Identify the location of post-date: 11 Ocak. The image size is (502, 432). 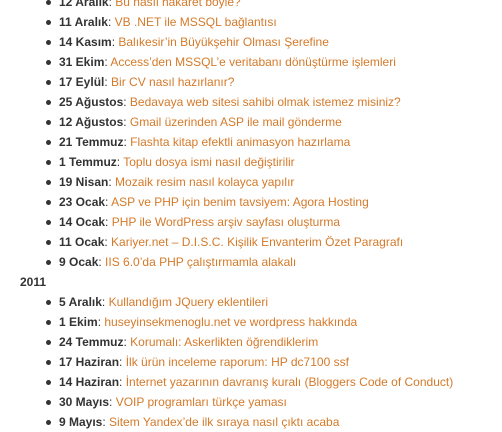
(82, 242).